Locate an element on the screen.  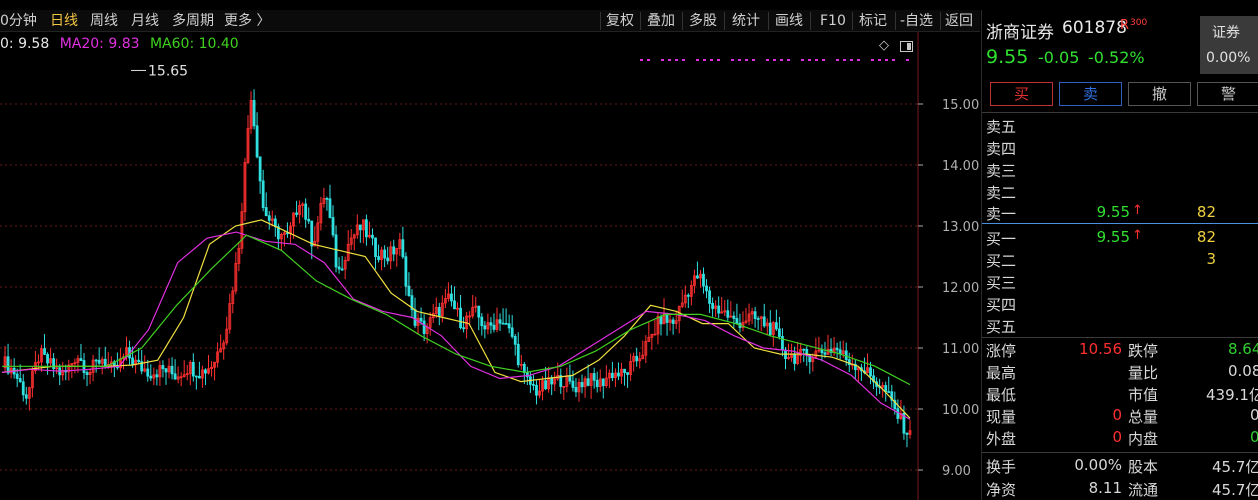
window-icon is located at coordinates (906, 46).